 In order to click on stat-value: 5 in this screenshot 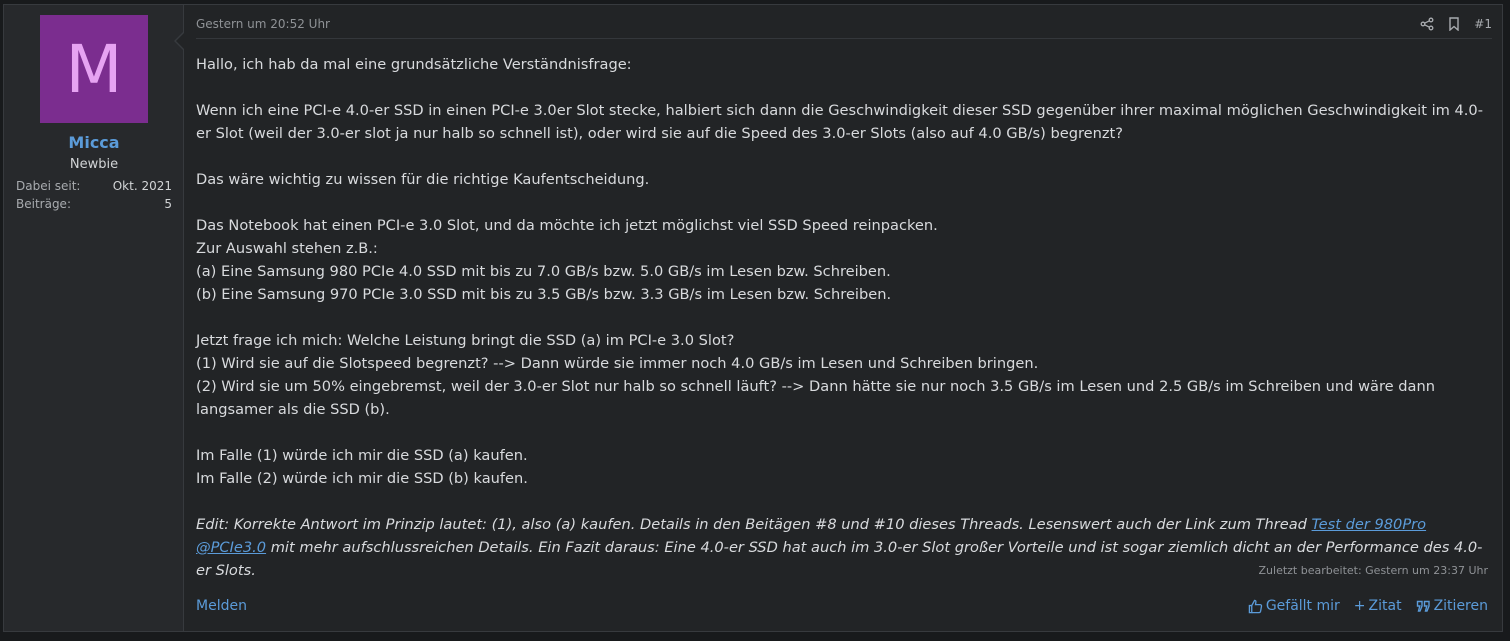, I will do `click(168, 204)`.